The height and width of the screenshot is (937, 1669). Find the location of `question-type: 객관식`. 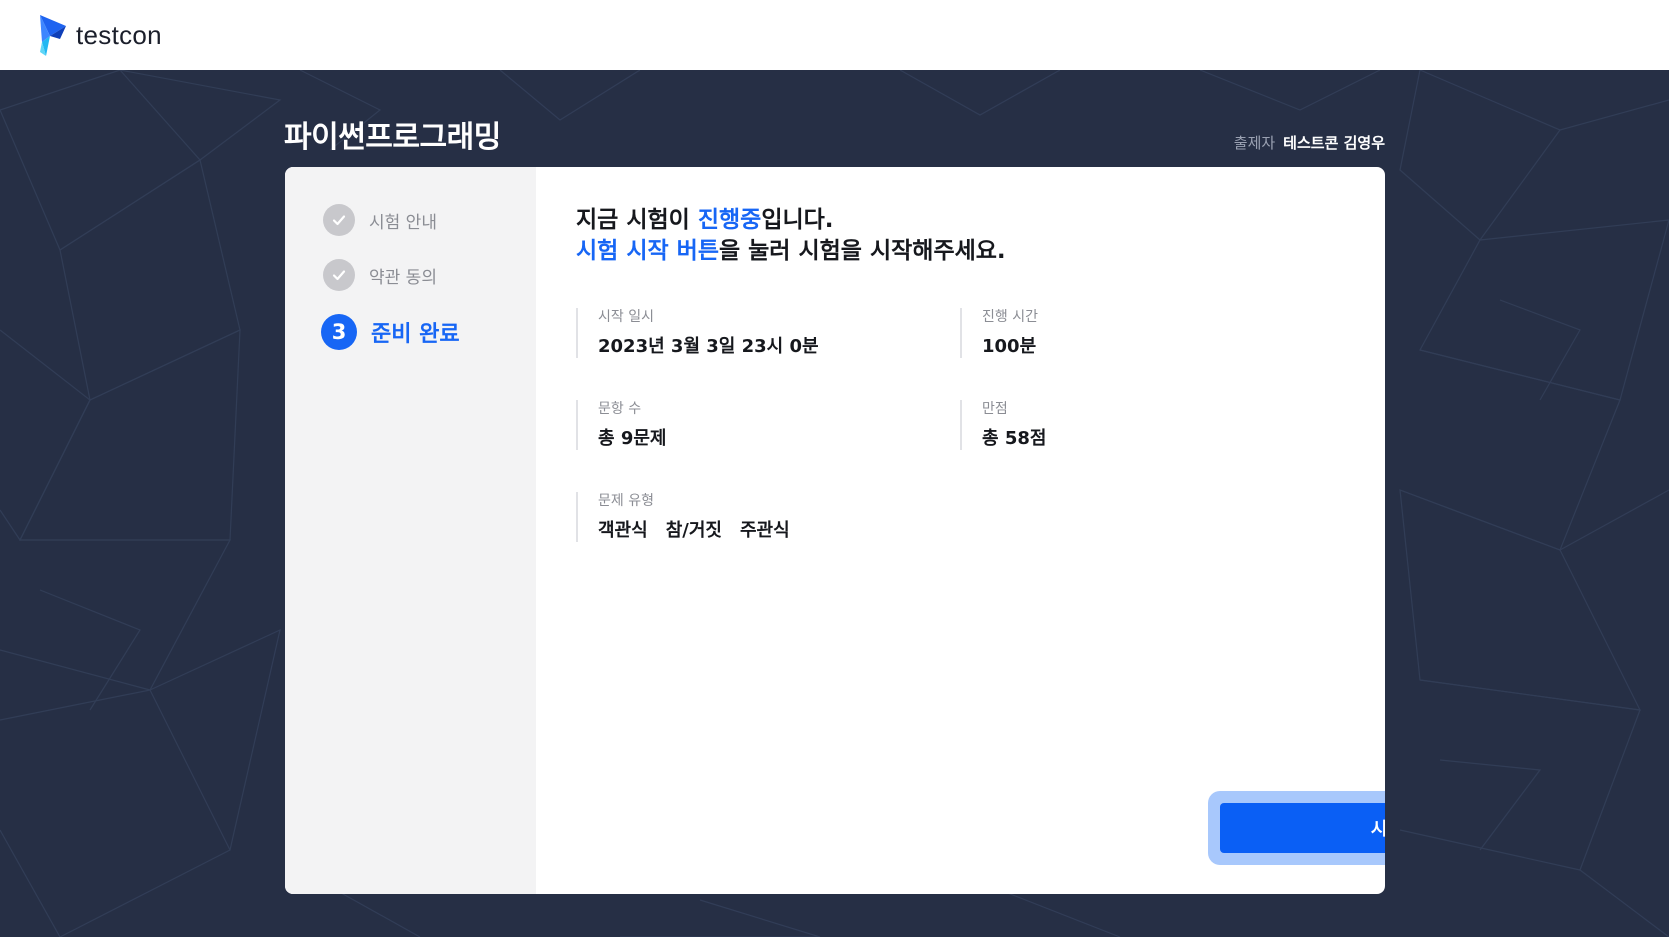

question-type: 객관식 is located at coordinates (623, 530).